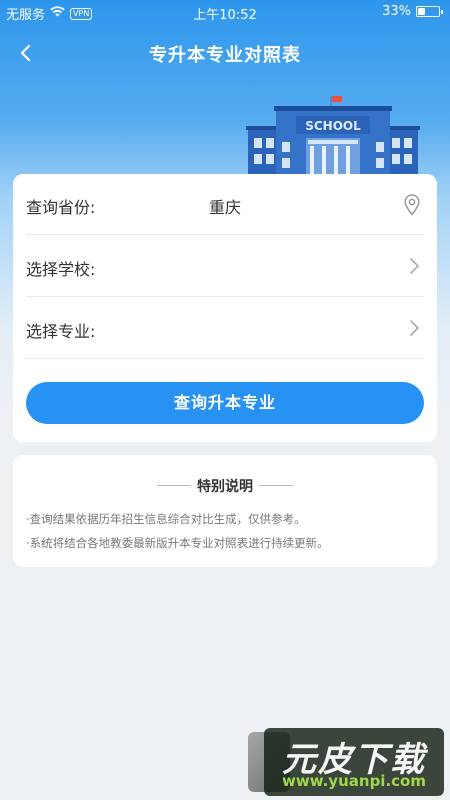 This screenshot has height=800, width=450. I want to click on battery-percent: 33%, so click(396, 11).